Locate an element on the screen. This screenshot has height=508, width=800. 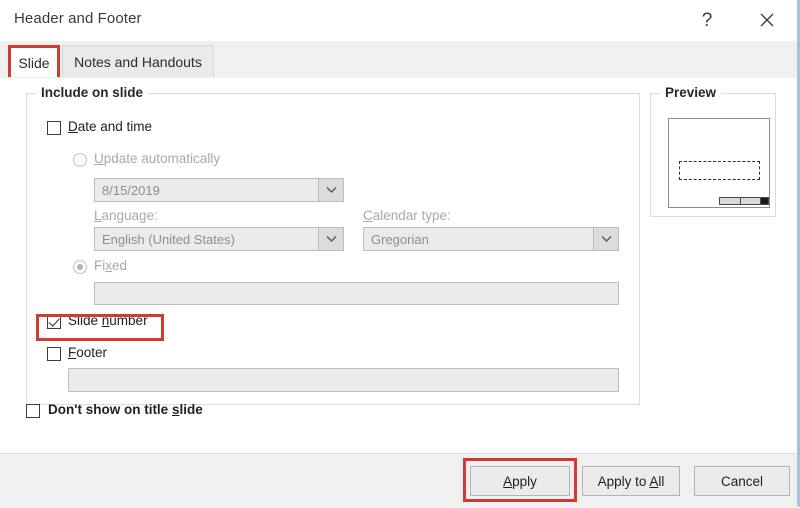
cancel-label: Cancel is located at coordinates (742, 481).